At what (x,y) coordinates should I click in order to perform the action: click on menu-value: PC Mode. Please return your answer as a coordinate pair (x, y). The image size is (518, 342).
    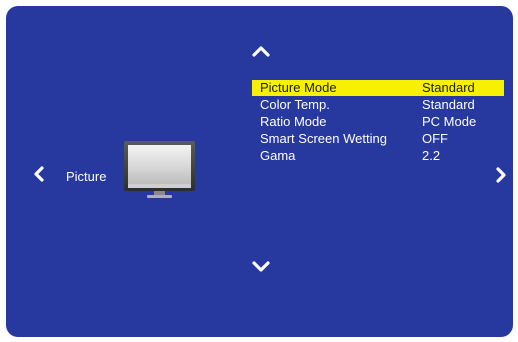
    Looking at the image, I should click on (449, 121).